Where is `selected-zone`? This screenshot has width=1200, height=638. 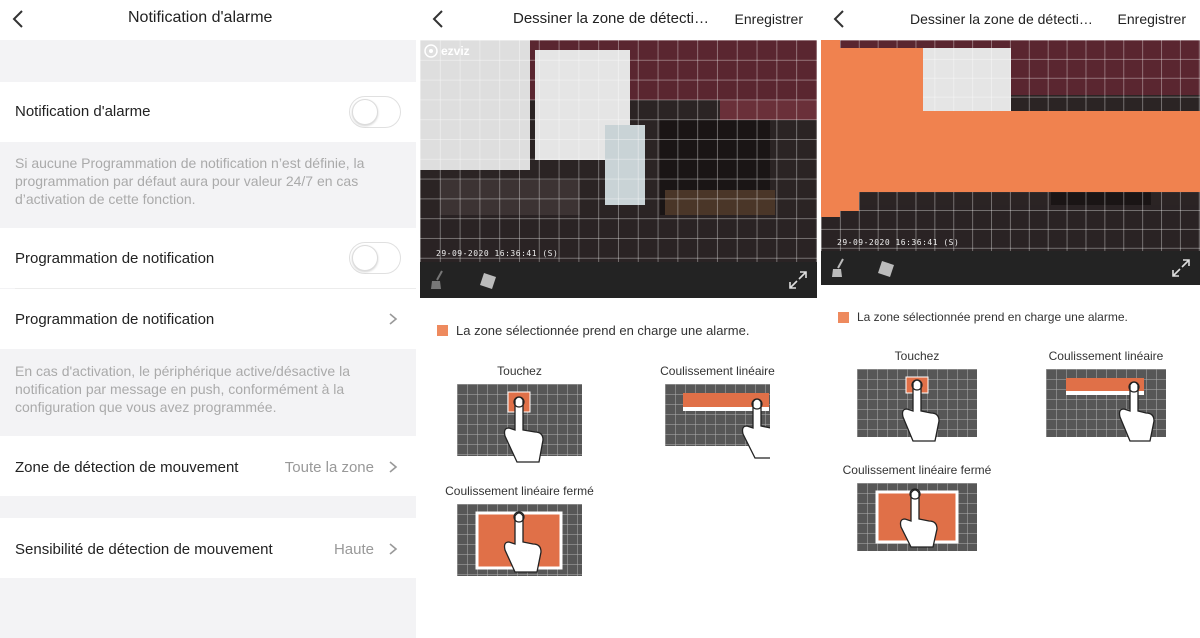 selected-zone is located at coordinates (1010, 145).